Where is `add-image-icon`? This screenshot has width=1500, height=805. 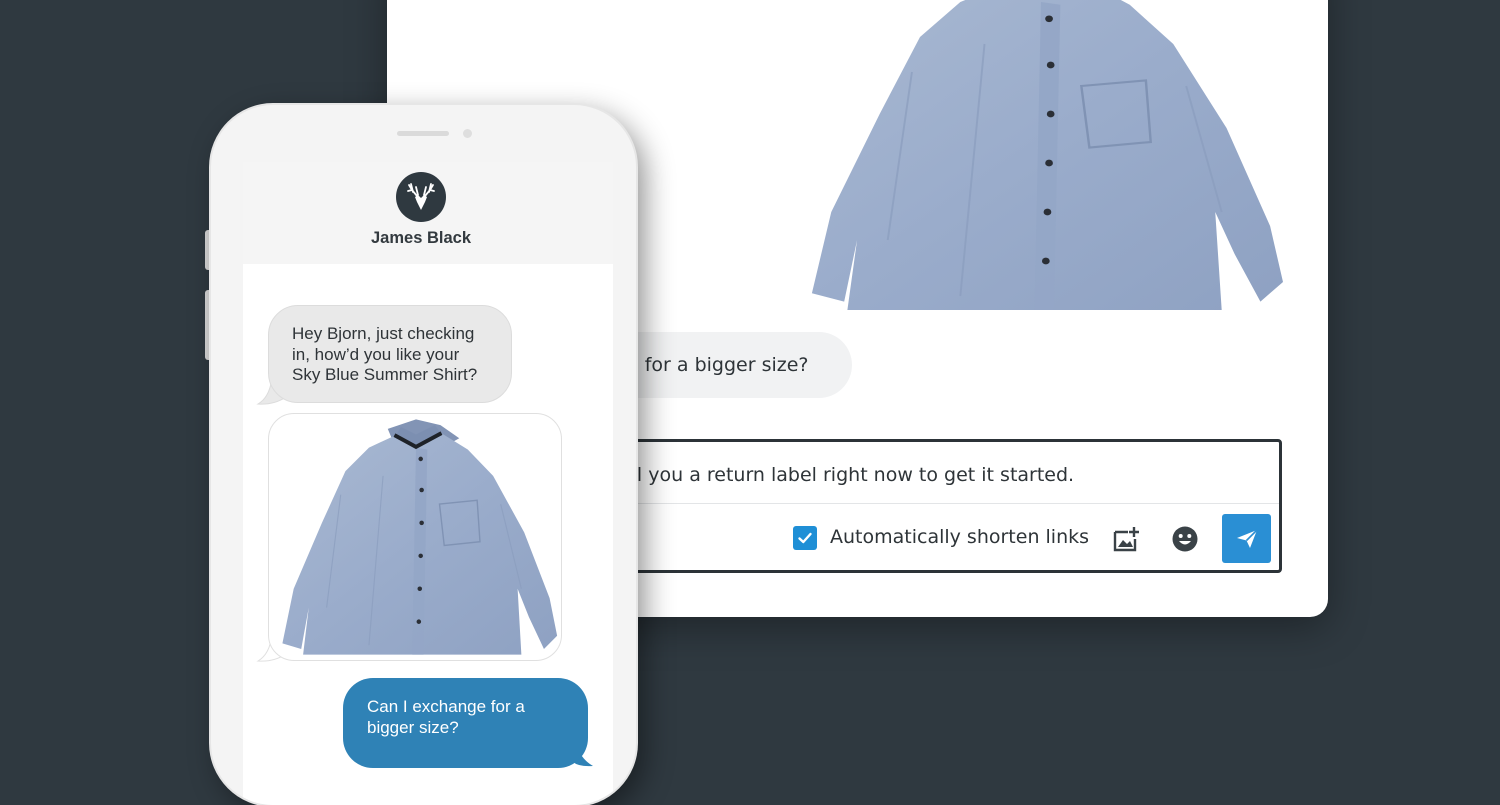
add-image-icon is located at coordinates (1126, 539).